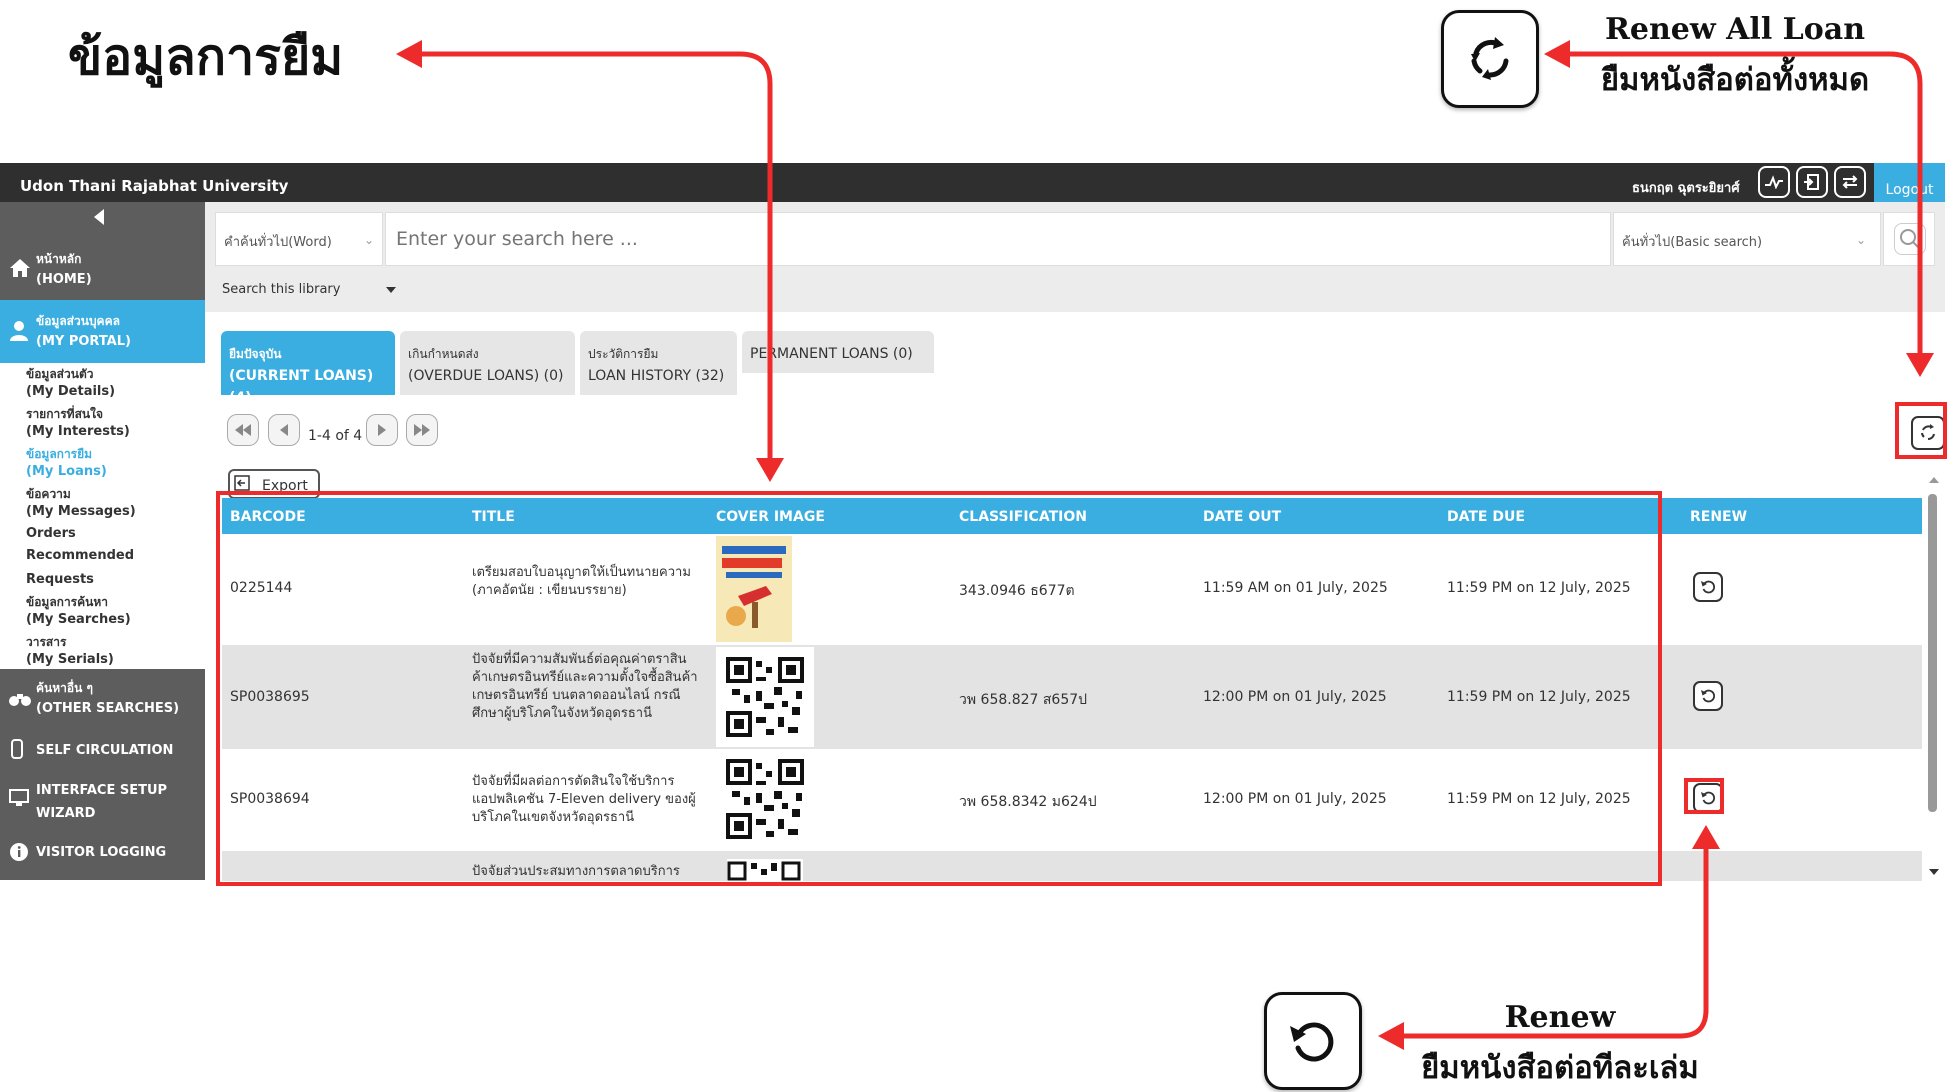 The height and width of the screenshot is (1092, 1957). What do you see at coordinates (487, 363) in the screenshot?
I see `tab-overdue-loans: เกินกำหนดส่ง (OVERDUE LOANS) (0)` at bounding box center [487, 363].